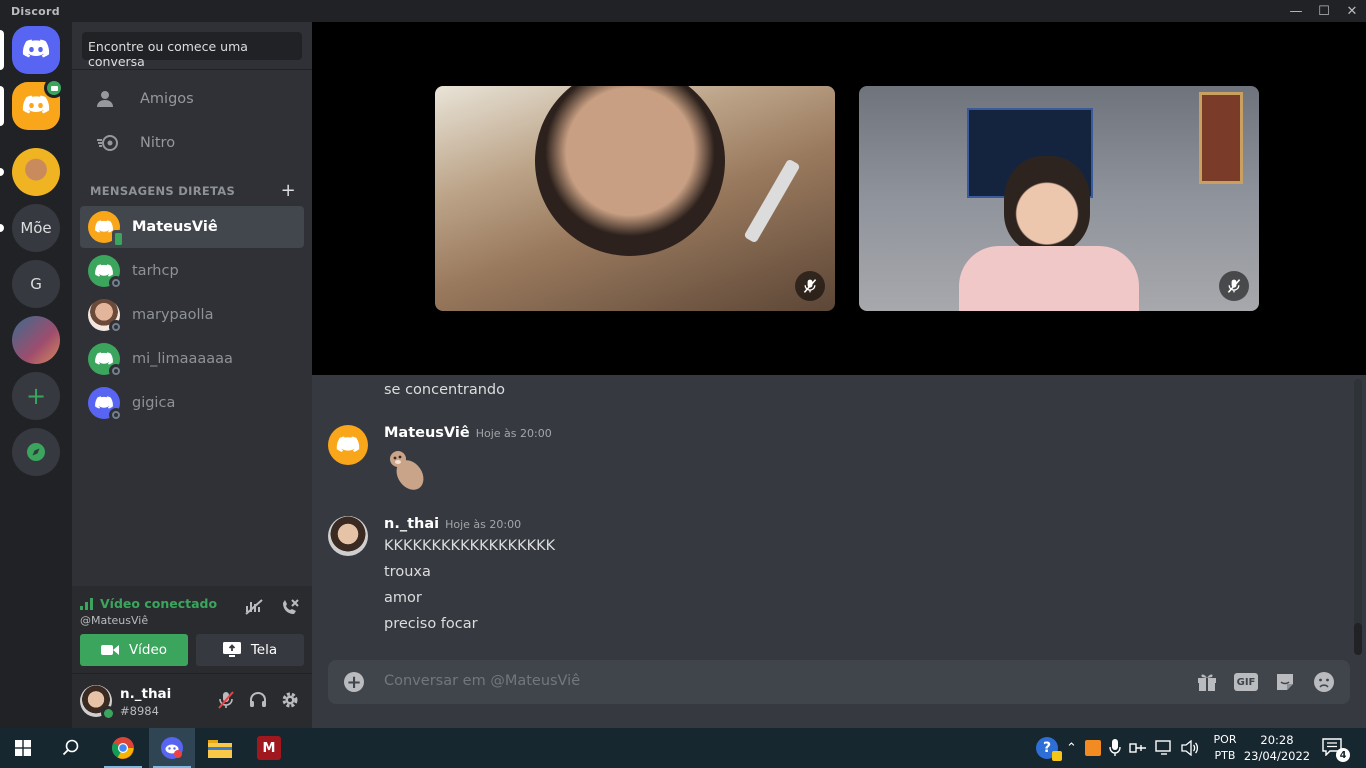  Describe the element at coordinates (1352, 11) in the screenshot. I see `close-button: ✕` at that location.